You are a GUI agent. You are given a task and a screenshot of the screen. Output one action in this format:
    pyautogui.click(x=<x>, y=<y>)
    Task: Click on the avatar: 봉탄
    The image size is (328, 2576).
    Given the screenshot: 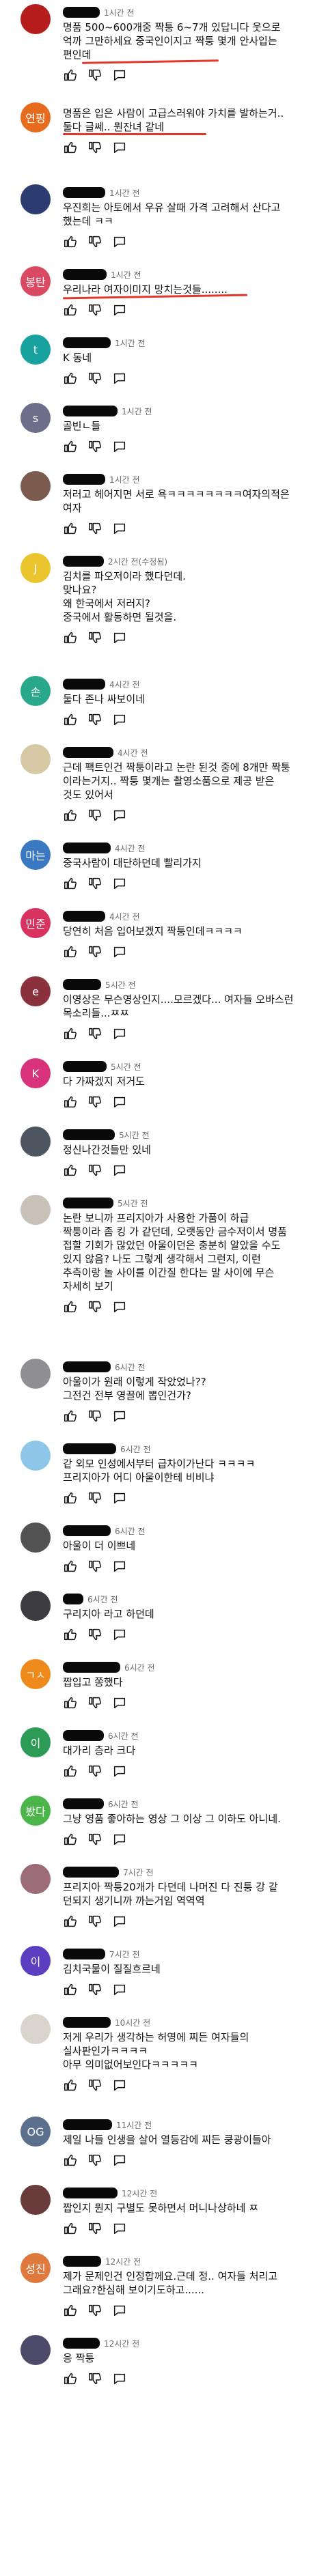 What is the action you would take?
    pyautogui.click(x=35, y=281)
    